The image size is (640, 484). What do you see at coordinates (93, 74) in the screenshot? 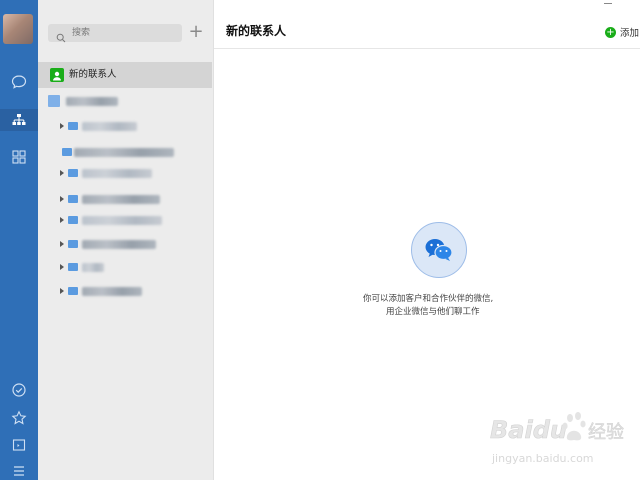
I see `new-contact-label: 新的联系人` at bounding box center [93, 74].